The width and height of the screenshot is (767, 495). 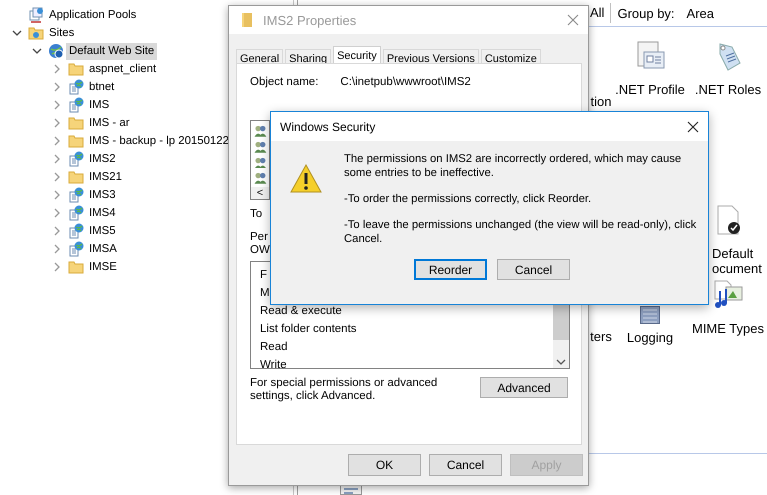 I want to click on permission-name: M, so click(x=265, y=293).